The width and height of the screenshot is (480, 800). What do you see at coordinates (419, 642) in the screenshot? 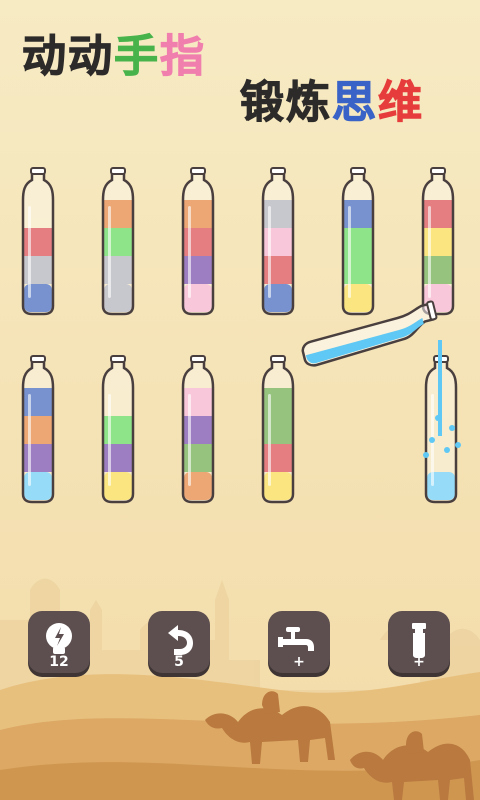
I see `add-bottle-button: +` at bounding box center [419, 642].